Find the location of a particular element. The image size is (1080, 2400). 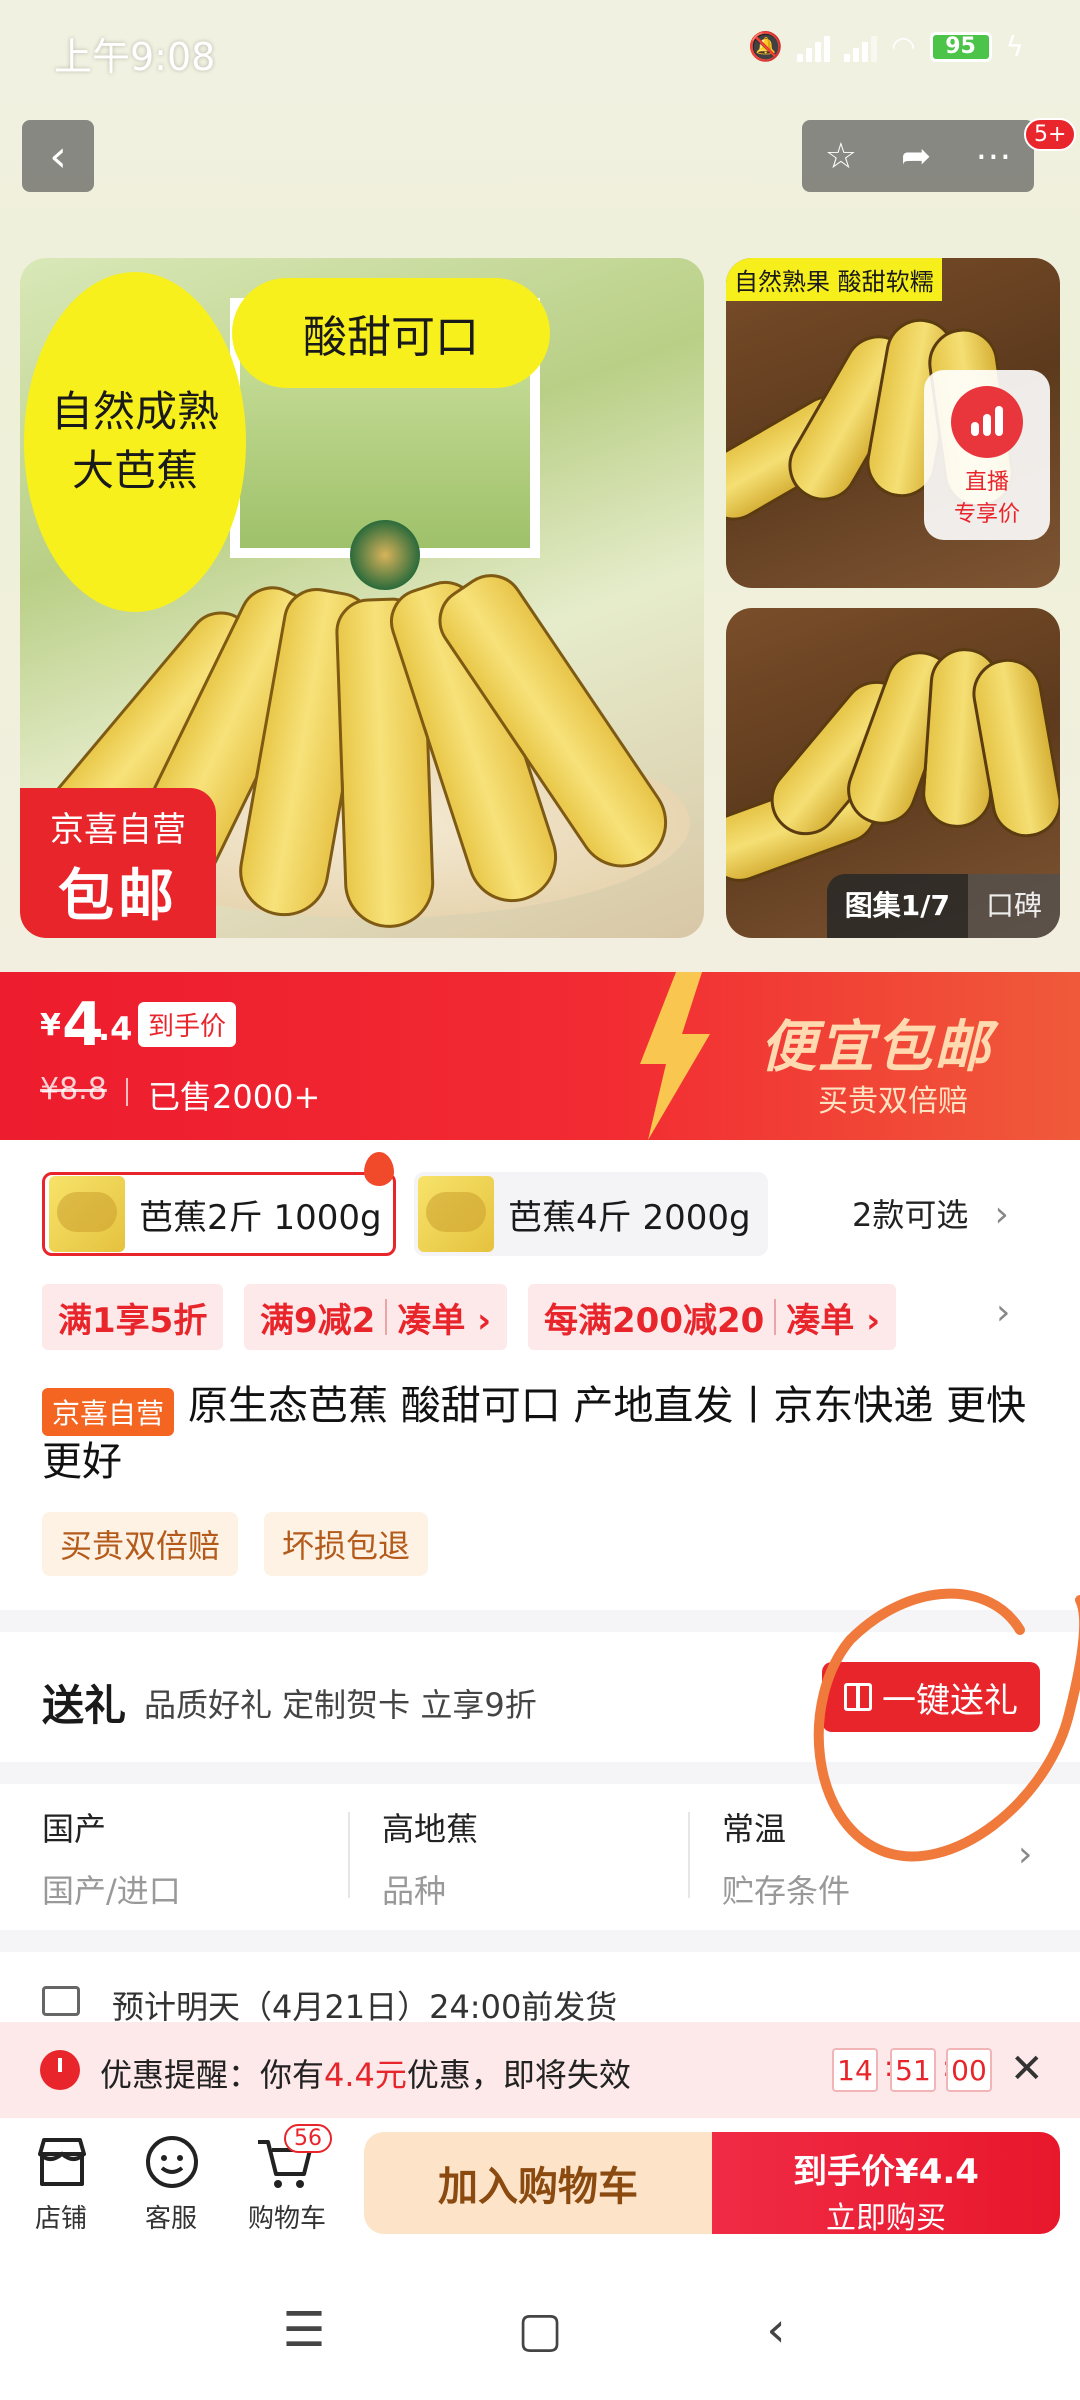

thumbnail-image-2: 图集1/7 口碑 is located at coordinates (893, 773).